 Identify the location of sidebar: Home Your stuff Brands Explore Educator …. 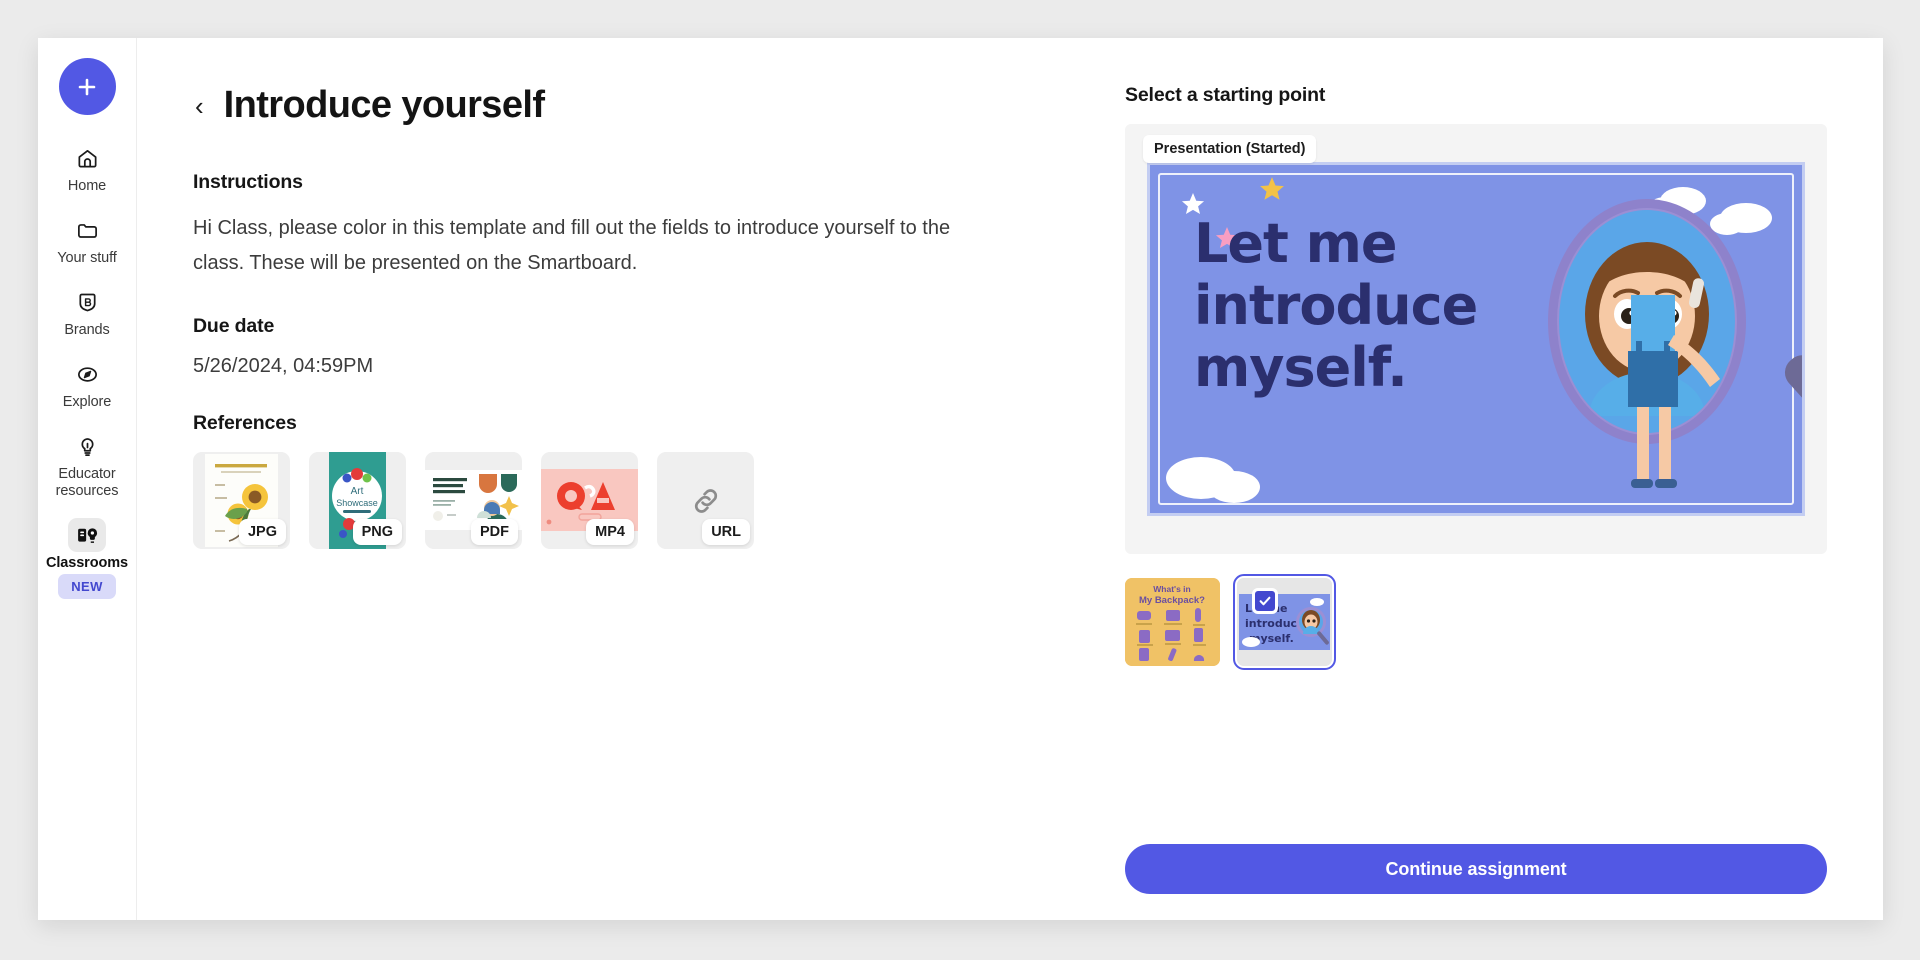
(87, 479).